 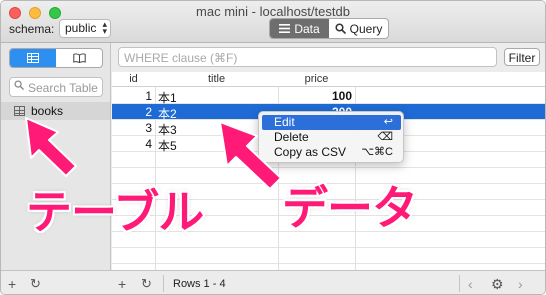 I want to click on annotation-arrows, so click(x=153, y=153).